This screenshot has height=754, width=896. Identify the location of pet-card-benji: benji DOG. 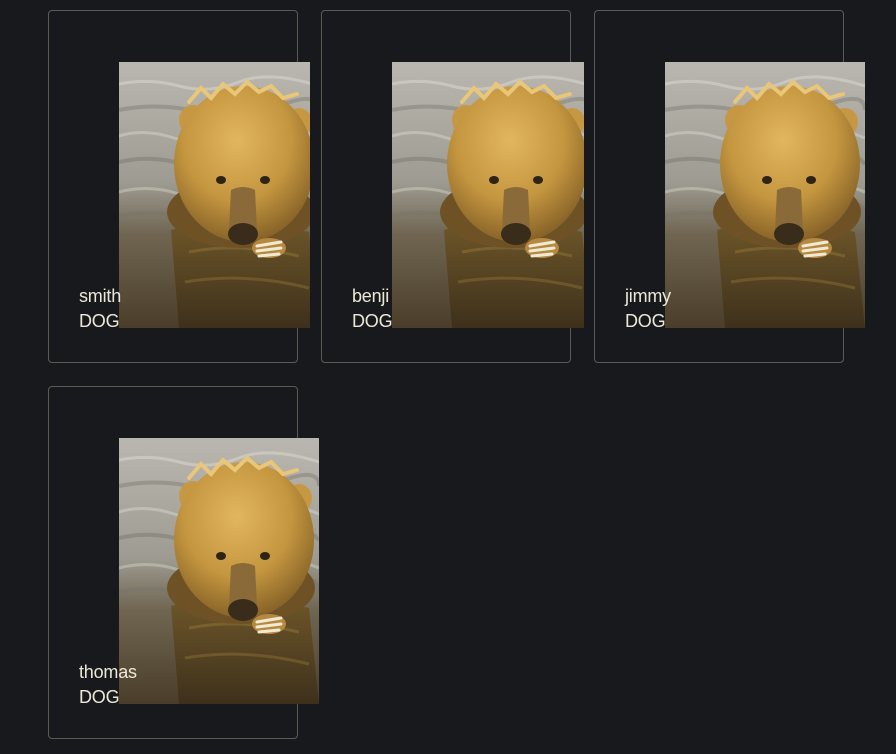
(452, 186).